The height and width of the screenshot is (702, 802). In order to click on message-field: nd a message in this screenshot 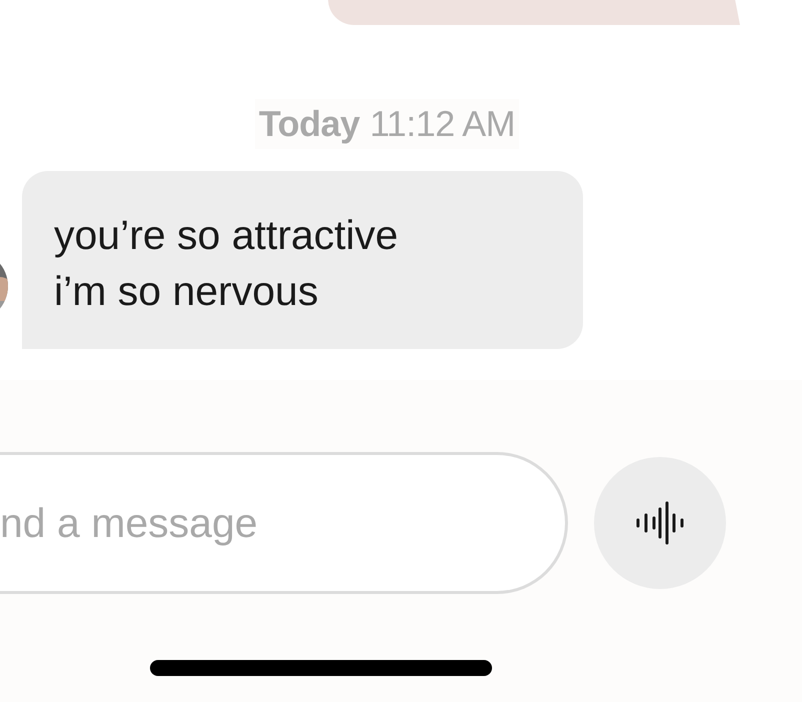, I will do `click(284, 523)`.